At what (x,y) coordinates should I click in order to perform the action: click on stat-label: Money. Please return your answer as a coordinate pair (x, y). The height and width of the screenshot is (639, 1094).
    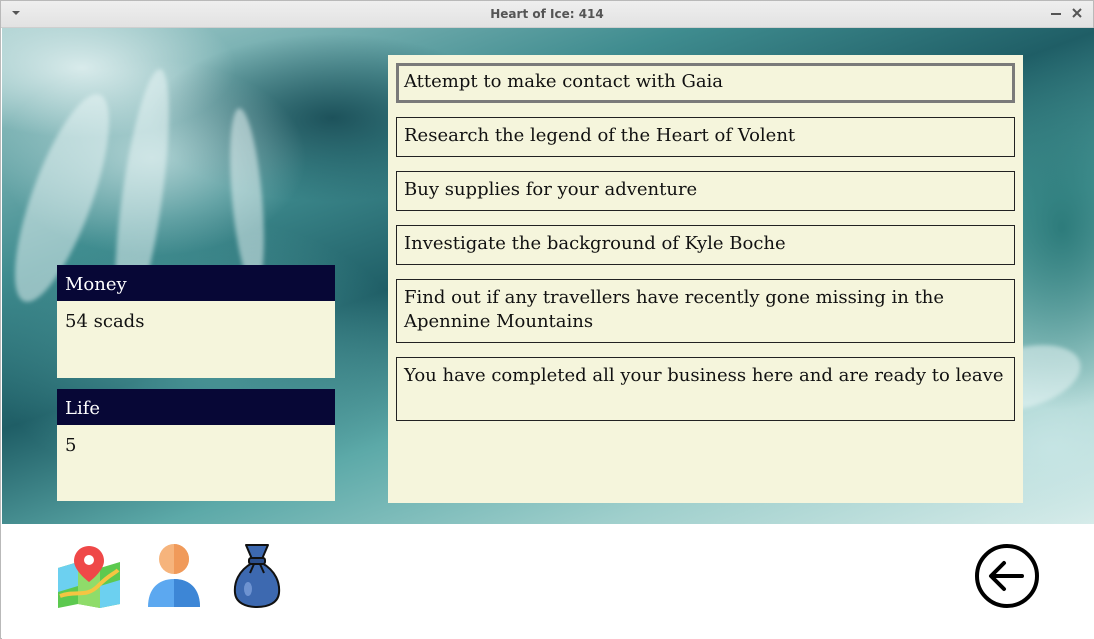
    Looking at the image, I should click on (196, 283).